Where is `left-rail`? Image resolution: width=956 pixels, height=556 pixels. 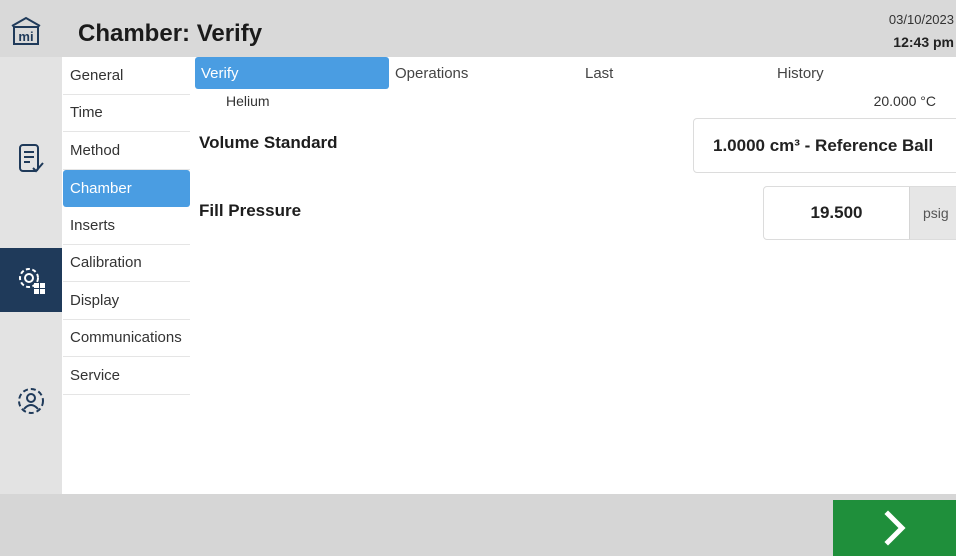 left-rail is located at coordinates (31, 275).